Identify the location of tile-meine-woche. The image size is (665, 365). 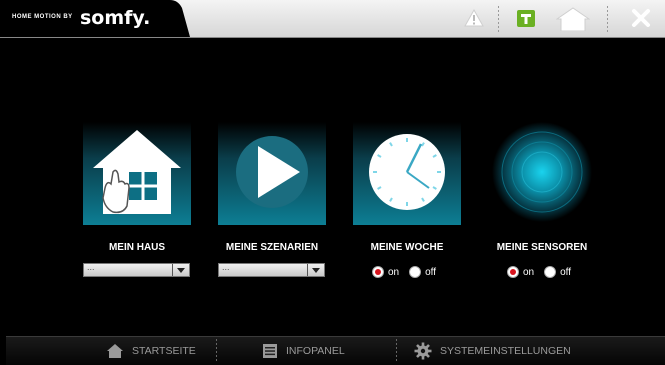
(407, 173).